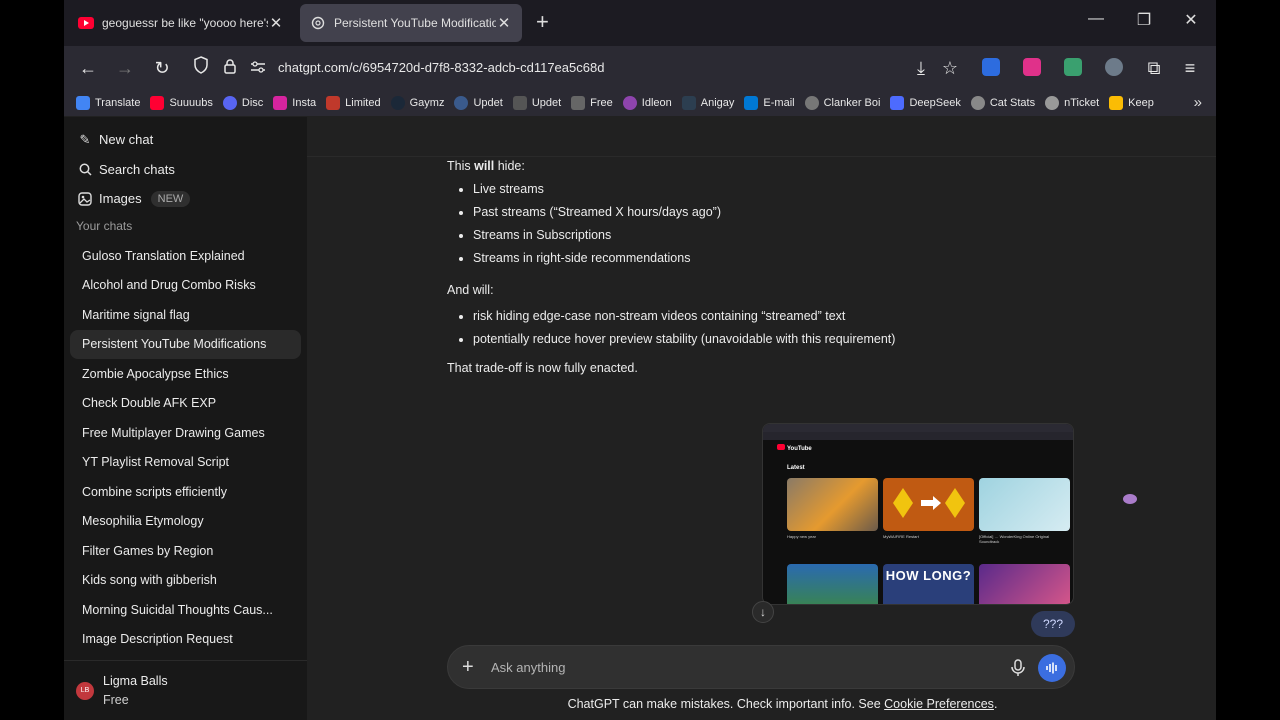  I want to click on site-settings-icon, so click(258, 68).